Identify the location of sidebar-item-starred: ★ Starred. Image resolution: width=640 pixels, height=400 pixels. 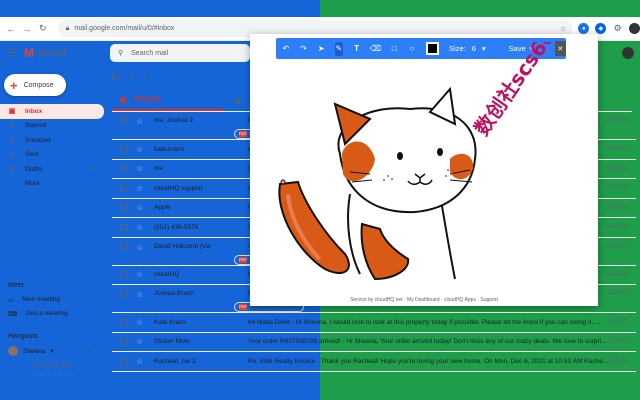
(52, 126).